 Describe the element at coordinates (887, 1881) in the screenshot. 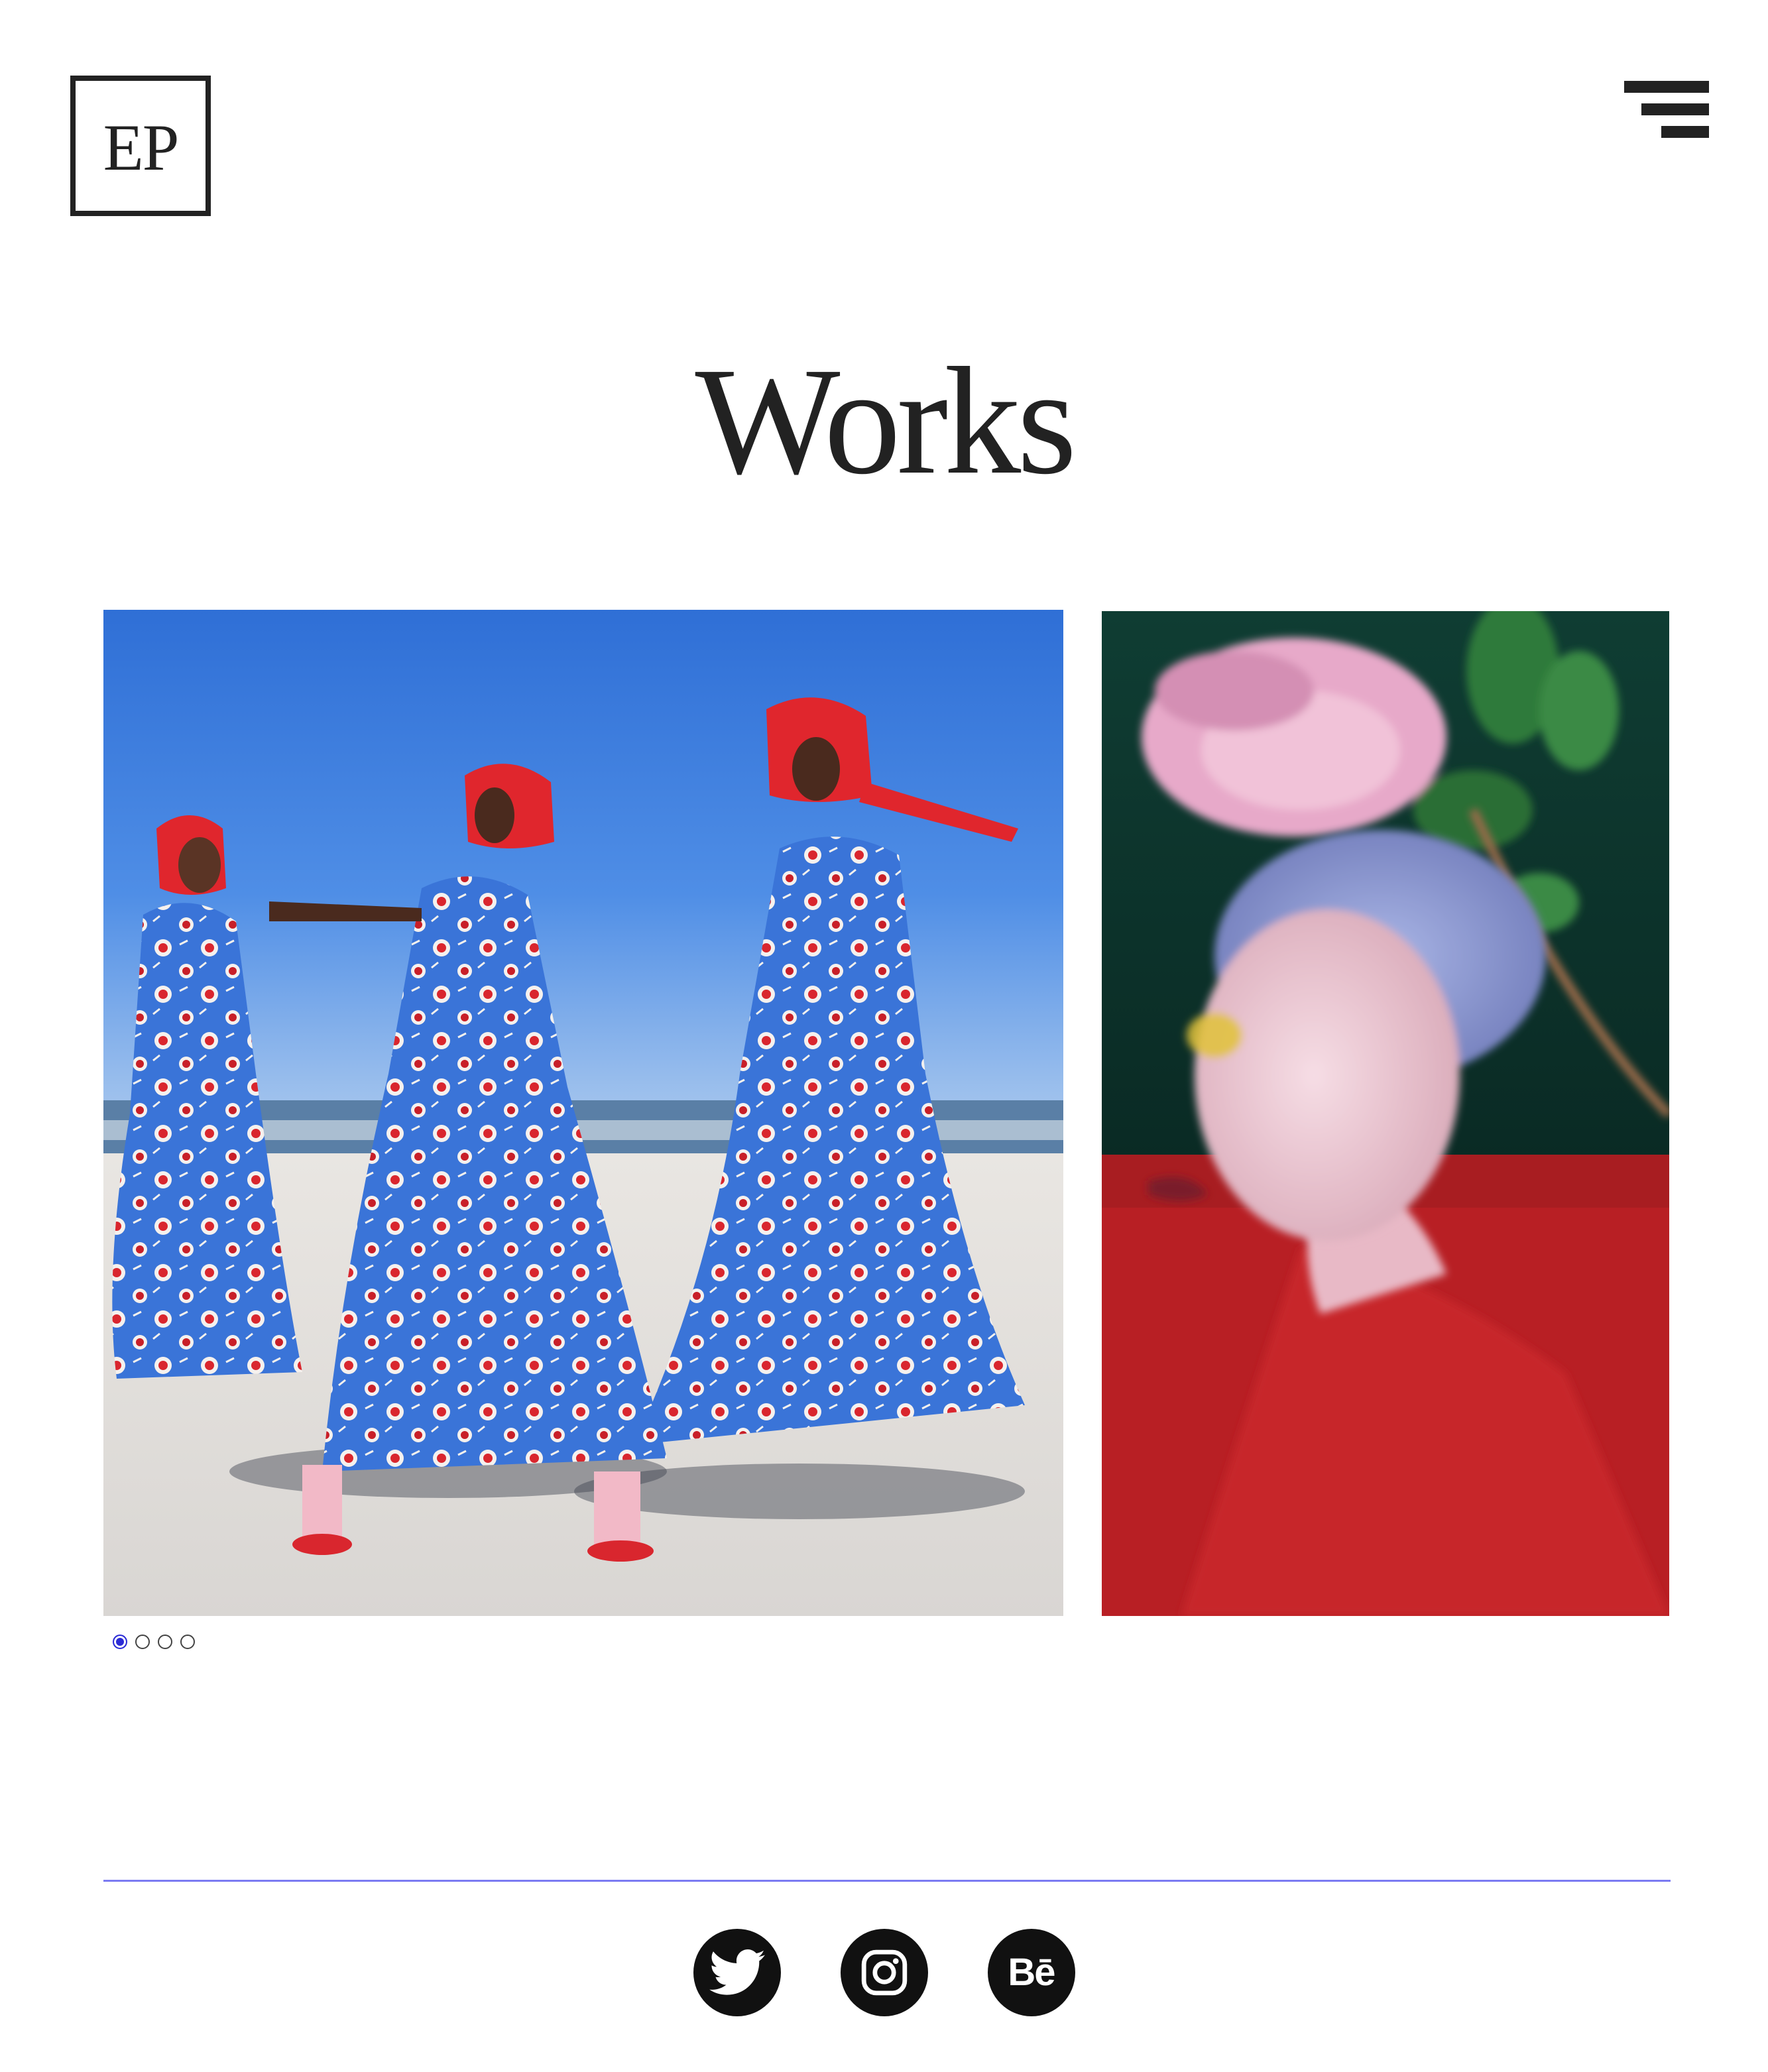

I see `footer-divider` at that location.